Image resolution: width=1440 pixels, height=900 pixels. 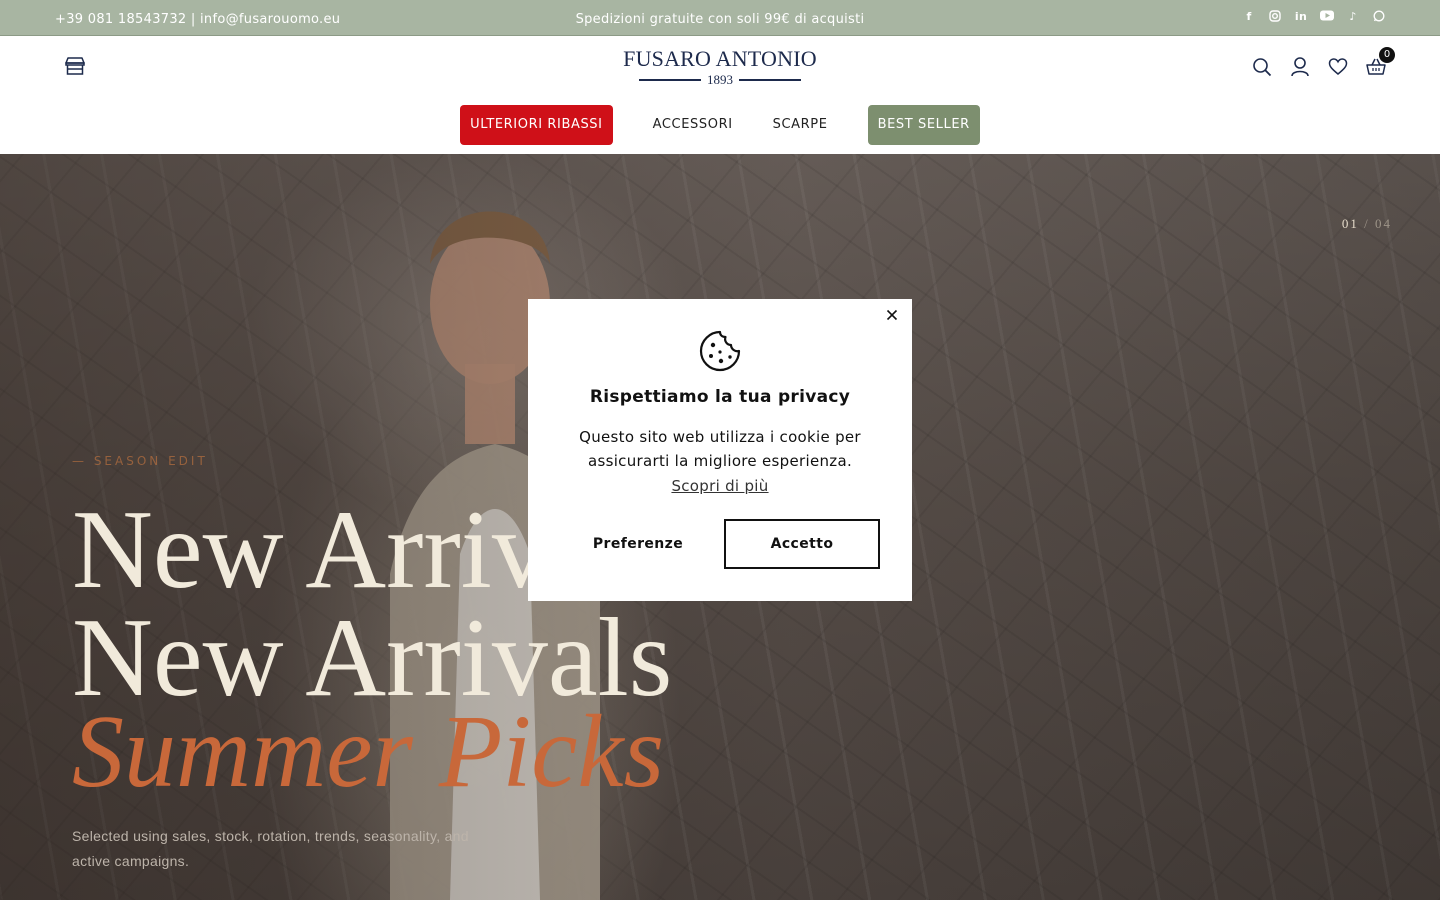 What do you see at coordinates (1353, 17) in the screenshot?
I see `tiktok-icon: ♪` at bounding box center [1353, 17].